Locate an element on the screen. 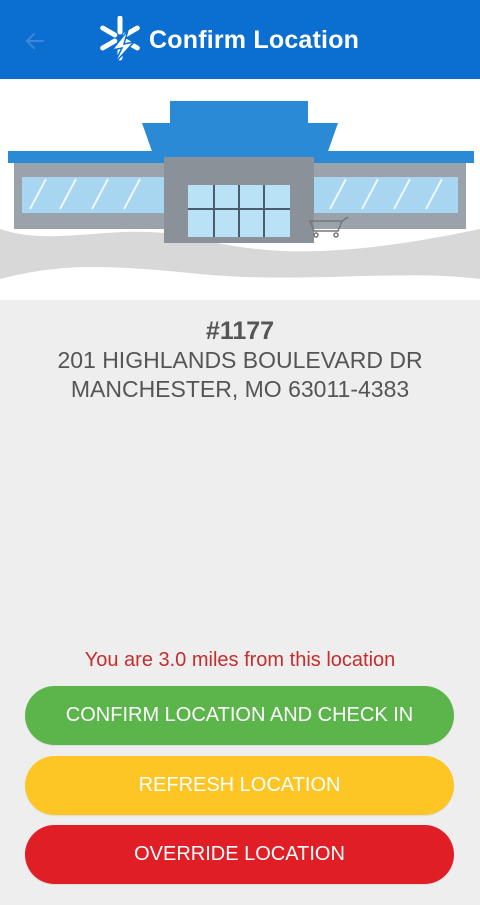 The image size is (480, 905). store-number: #1177 is located at coordinates (240, 331).